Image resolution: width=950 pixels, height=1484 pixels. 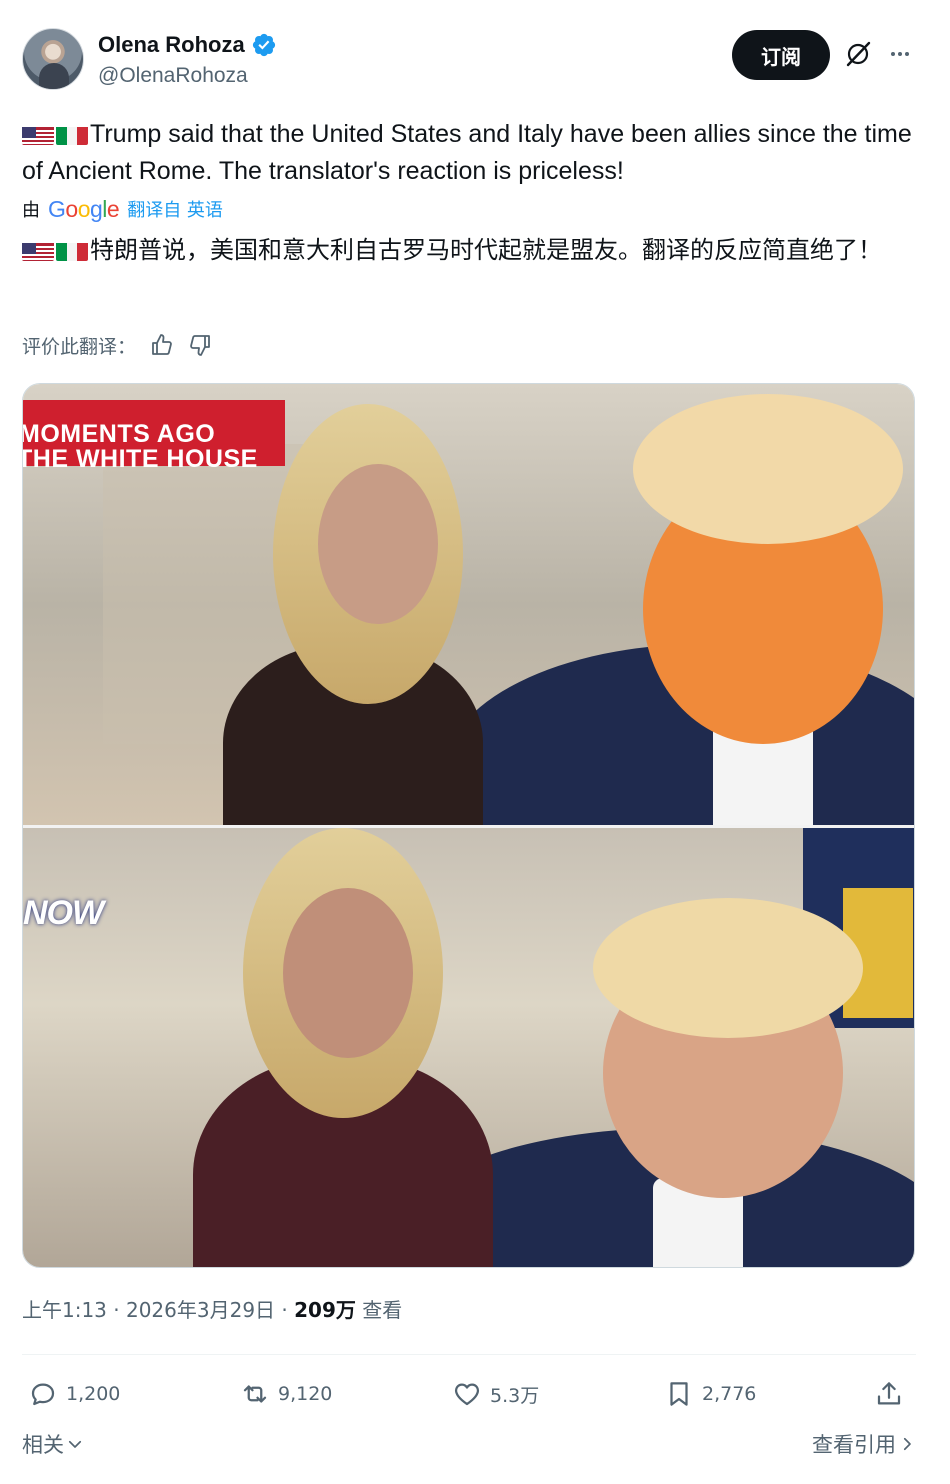 What do you see at coordinates (255, 1394) in the screenshot?
I see `repost-icon` at bounding box center [255, 1394].